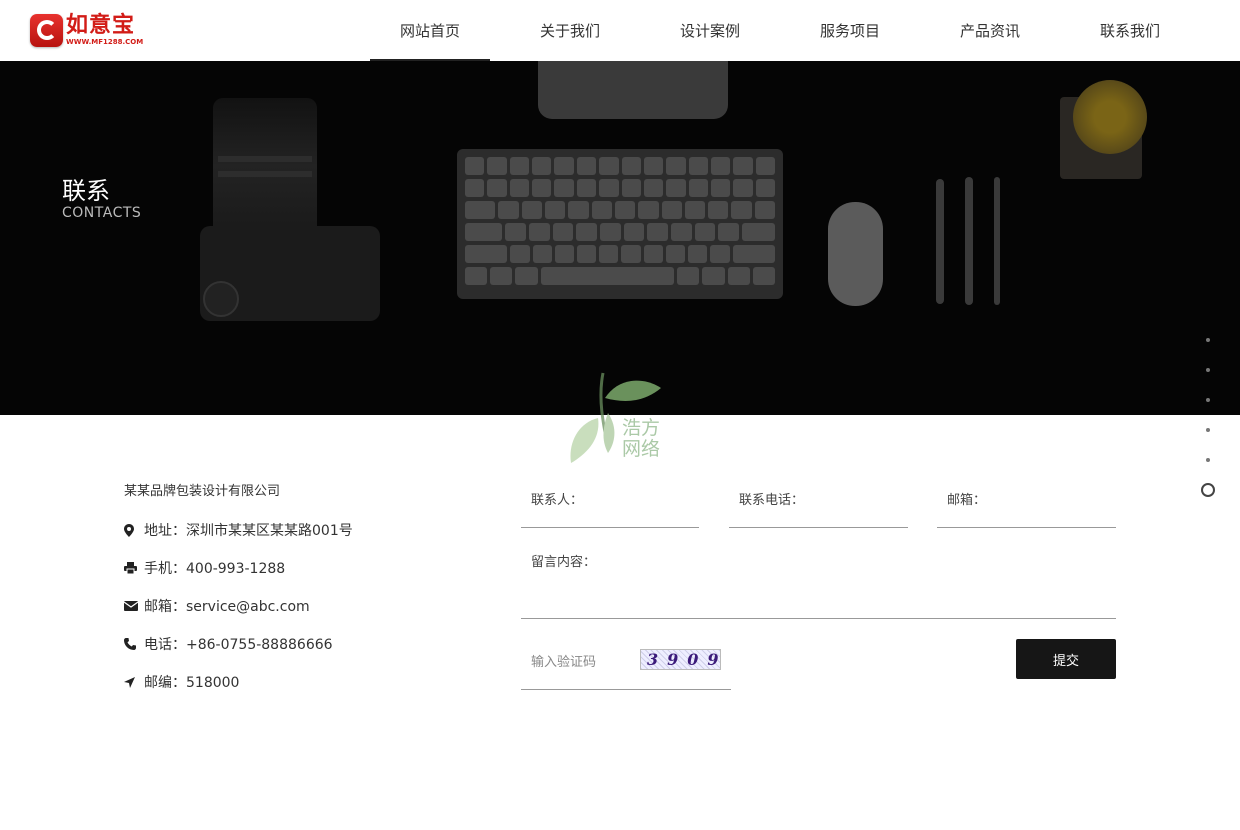  Describe the element at coordinates (680, 659) in the screenshot. I see `captcha-image: 3909` at that location.